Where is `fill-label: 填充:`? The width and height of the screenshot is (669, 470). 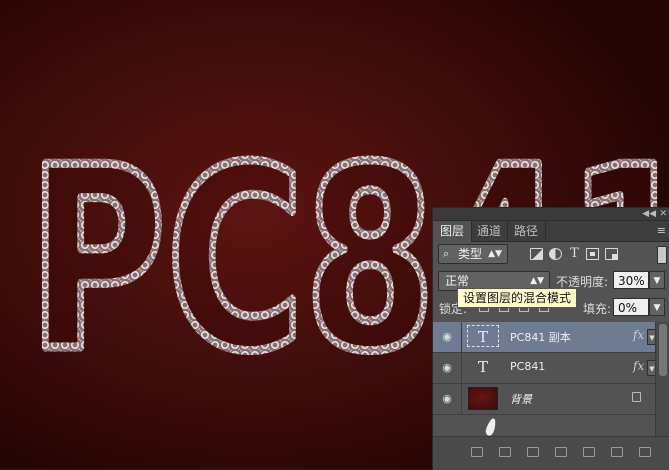 fill-label: 填充: is located at coordinates (597, 309).